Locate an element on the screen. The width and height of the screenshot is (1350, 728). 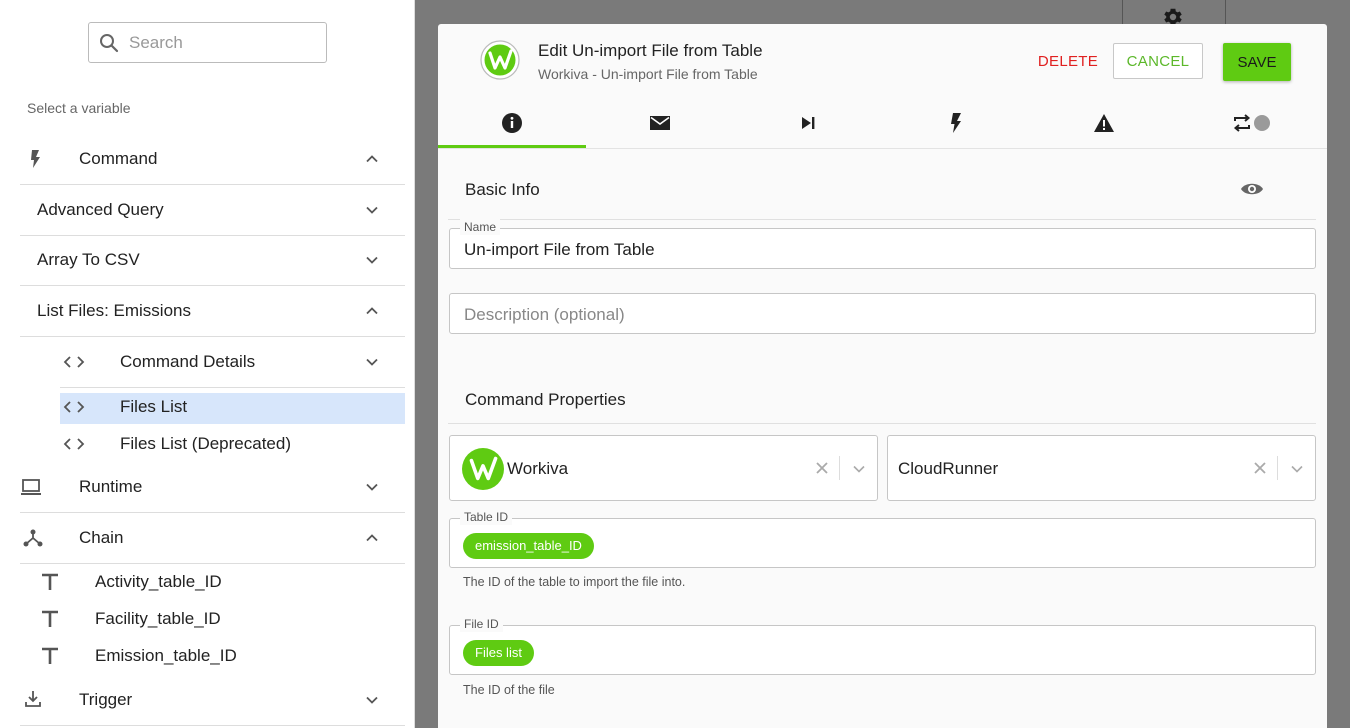
dialog-title: Edit Un-import File from Table is located at coordinates (650, 50).